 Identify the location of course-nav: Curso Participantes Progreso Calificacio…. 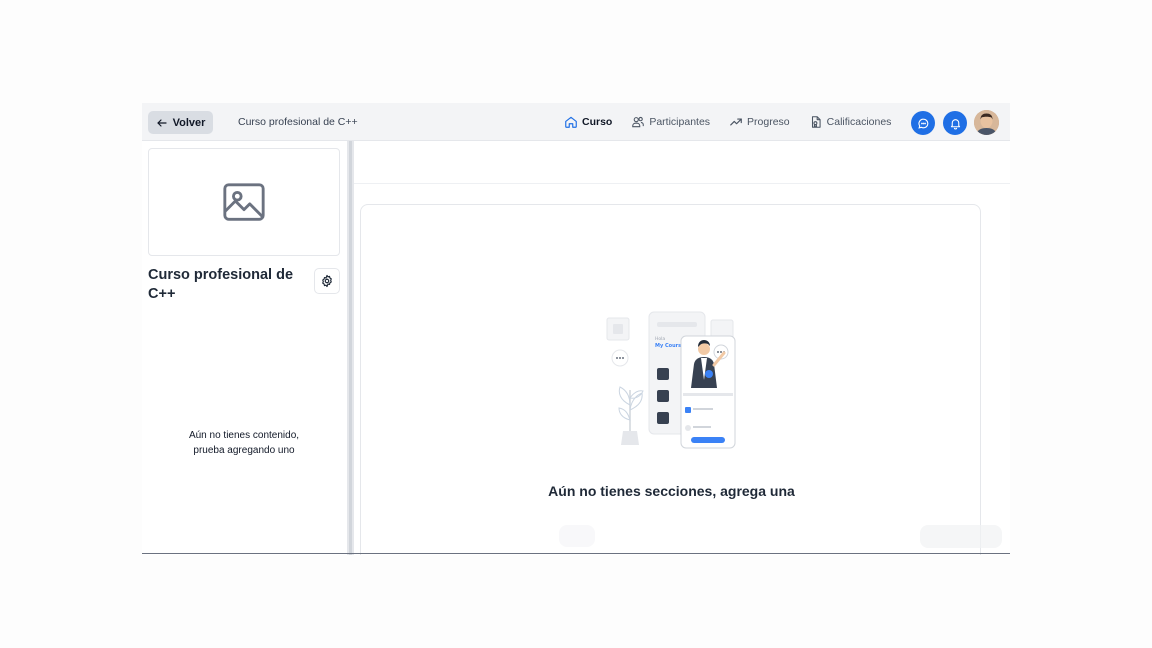
(737, 122).